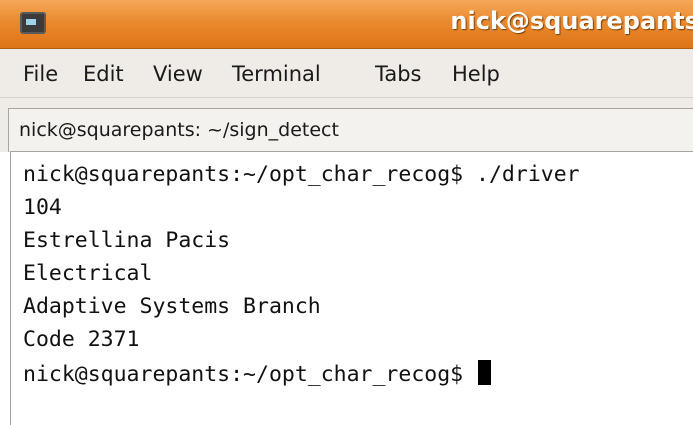  I want to click on menu-file-label: File, so click(41, 74).